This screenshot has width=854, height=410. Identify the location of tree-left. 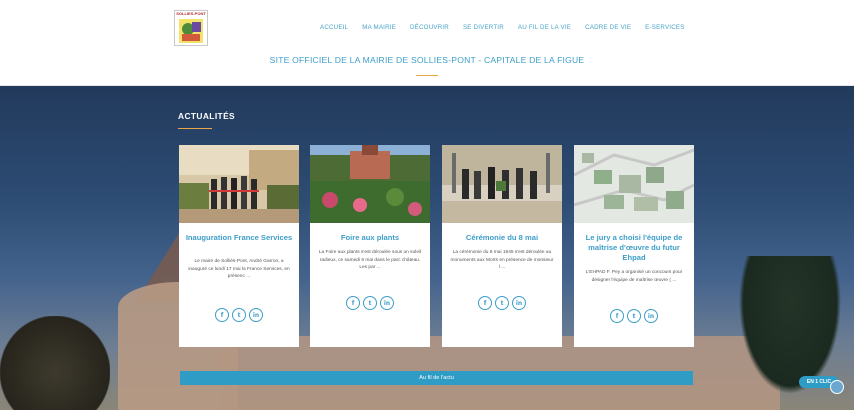
(55, 363).